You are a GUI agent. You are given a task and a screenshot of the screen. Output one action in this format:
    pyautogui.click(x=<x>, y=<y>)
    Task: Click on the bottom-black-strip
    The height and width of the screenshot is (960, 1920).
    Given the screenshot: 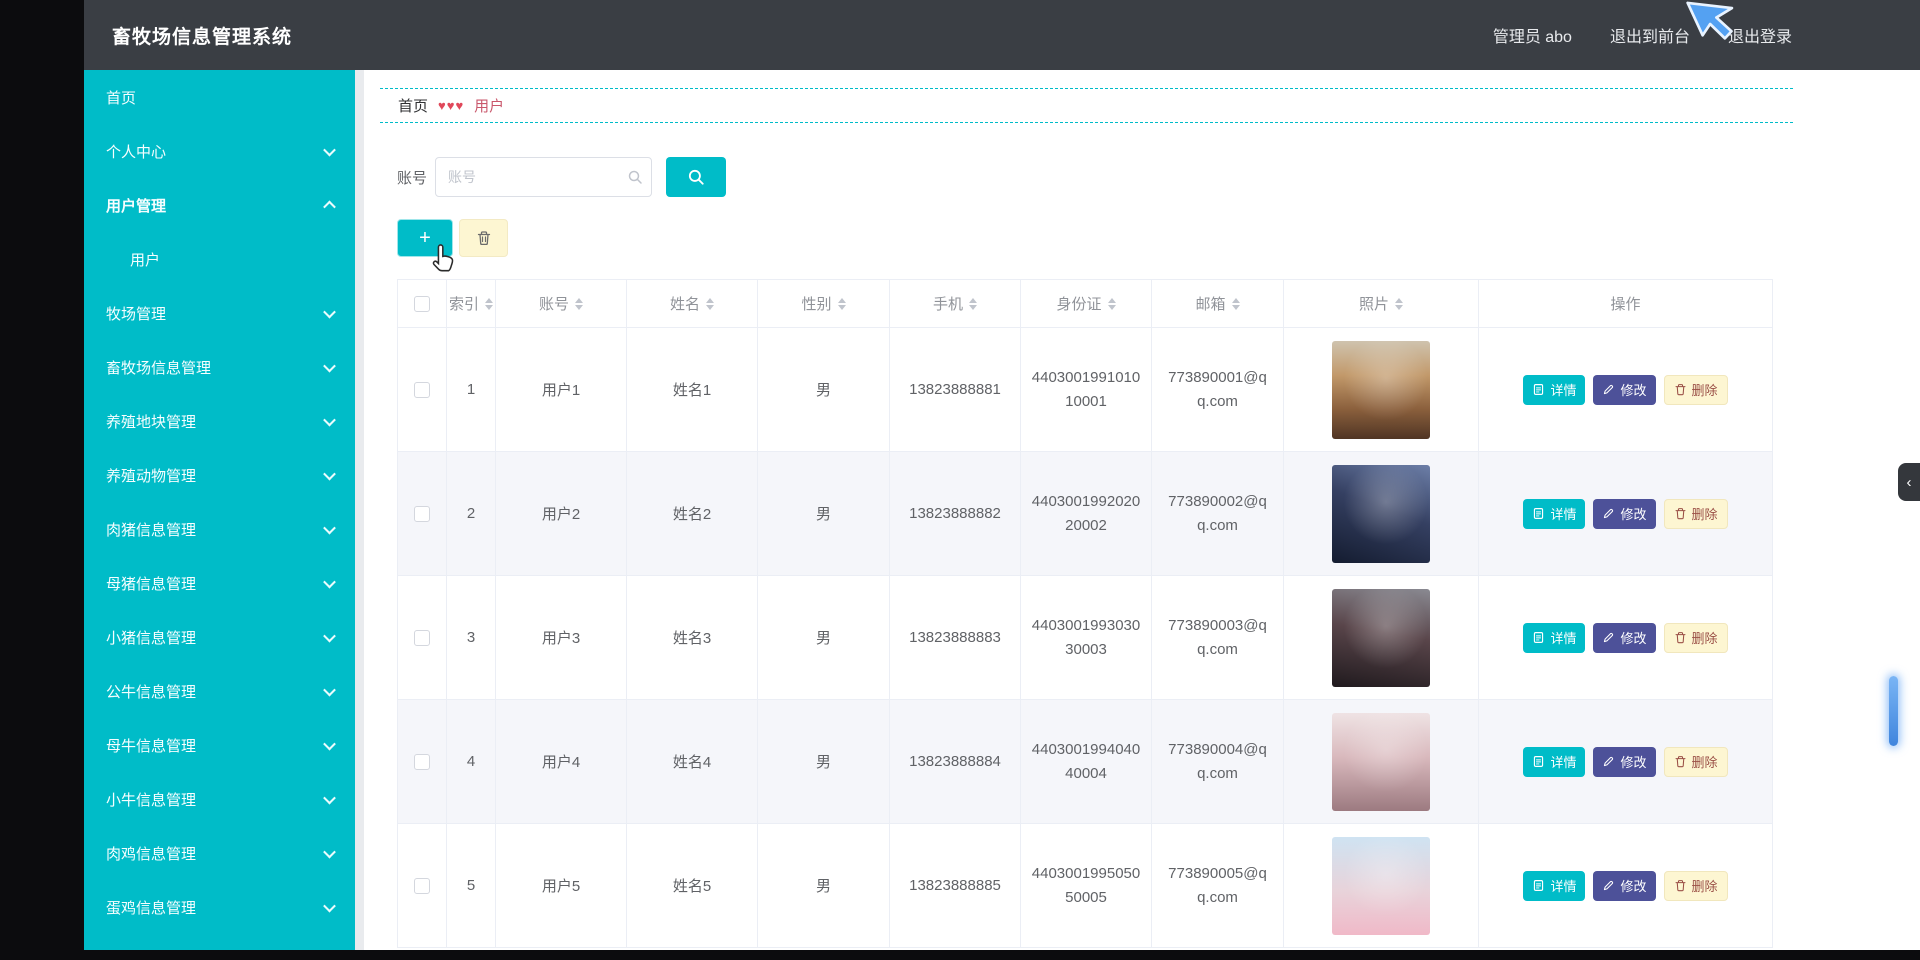 What is the action you would take?
    pyautogui.click(x=960, y=955)
    